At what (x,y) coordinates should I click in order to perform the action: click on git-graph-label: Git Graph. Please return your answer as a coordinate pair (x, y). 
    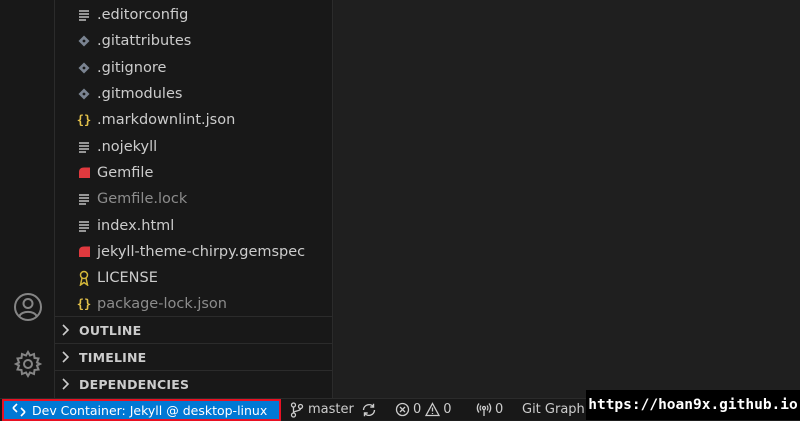
    Looking at the image, I should click on (553, 409).